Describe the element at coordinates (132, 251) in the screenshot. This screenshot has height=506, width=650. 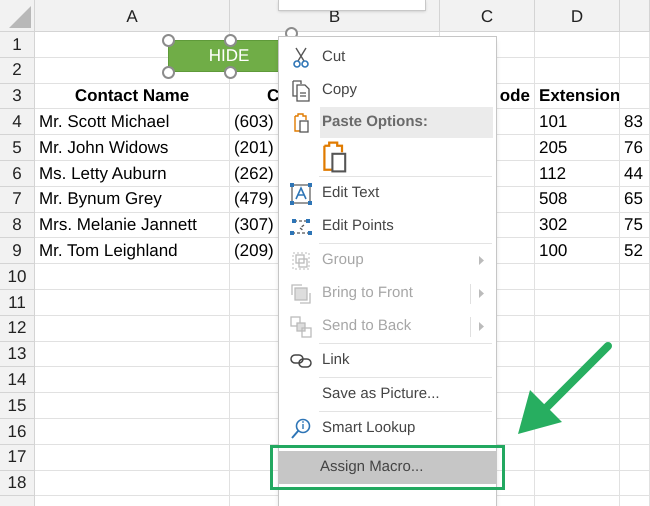
I see `table-cell: Mr. Tom Leighland` at that location.